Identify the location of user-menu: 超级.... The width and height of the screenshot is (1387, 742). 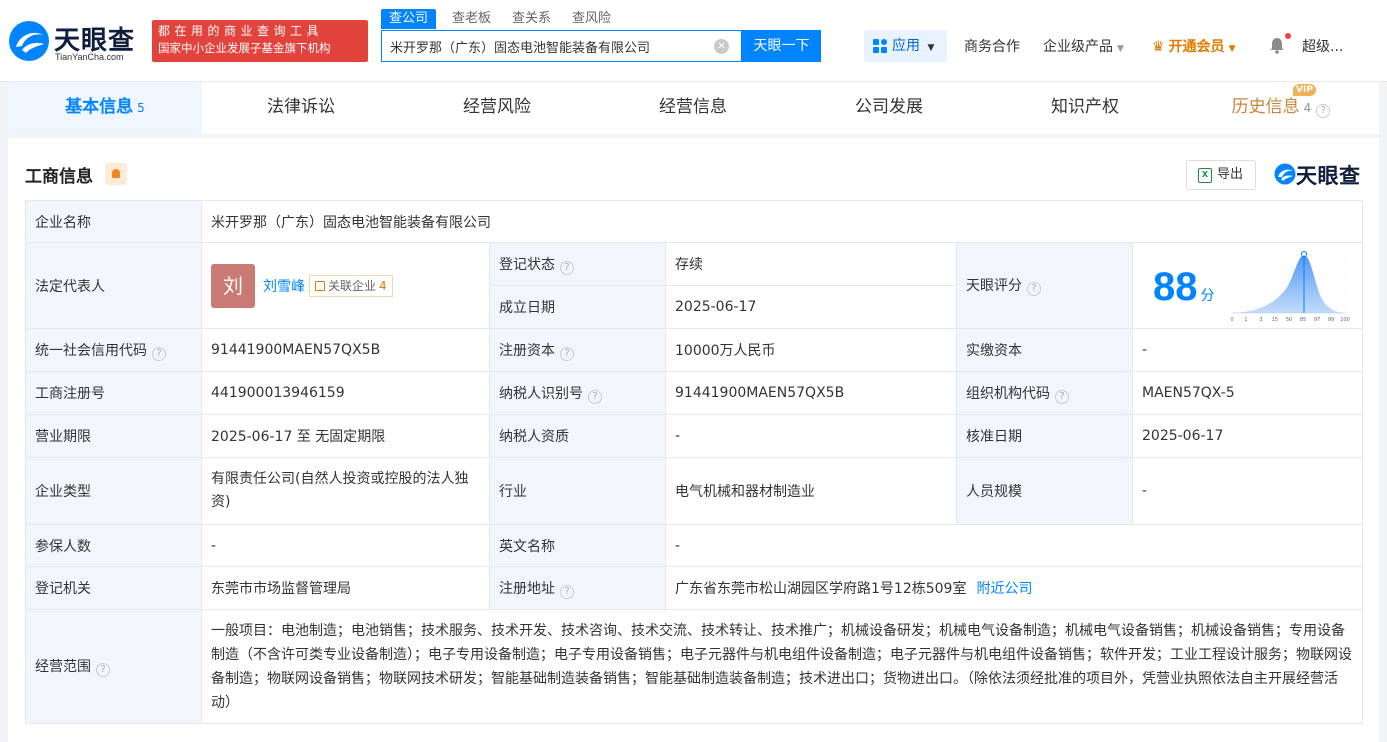
(1322, 46).